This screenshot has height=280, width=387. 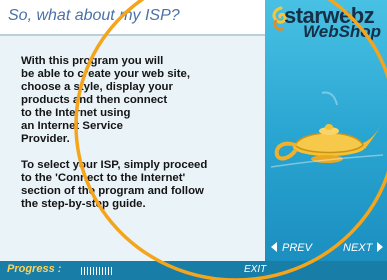 I want to click on exit-button: EXIT, so click(x=255, y=269).